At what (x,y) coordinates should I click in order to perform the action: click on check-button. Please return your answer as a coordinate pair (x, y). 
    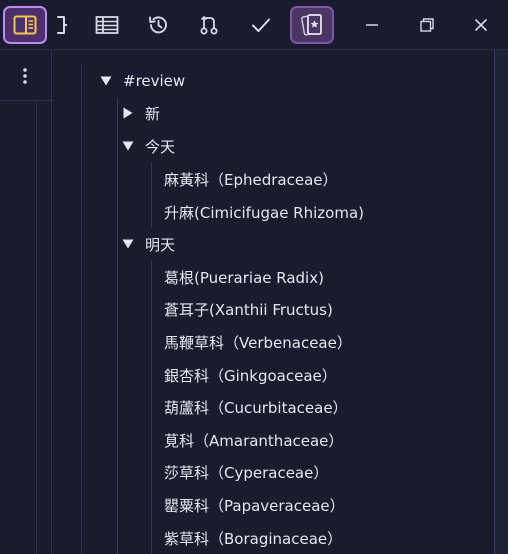
    Looking at the image, I should click on (261, 25).